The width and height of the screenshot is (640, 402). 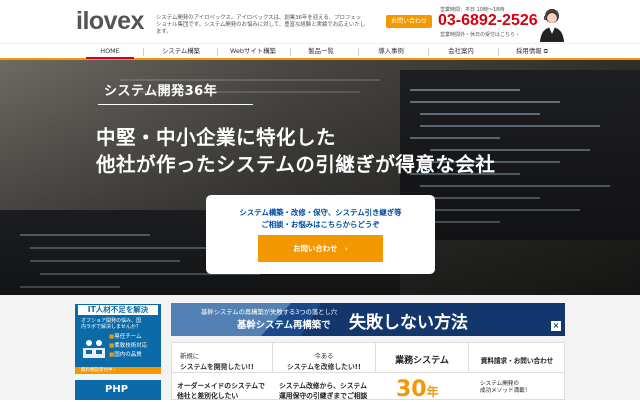 I want to click on php-banner: PHP, so click(x=118, y=390).